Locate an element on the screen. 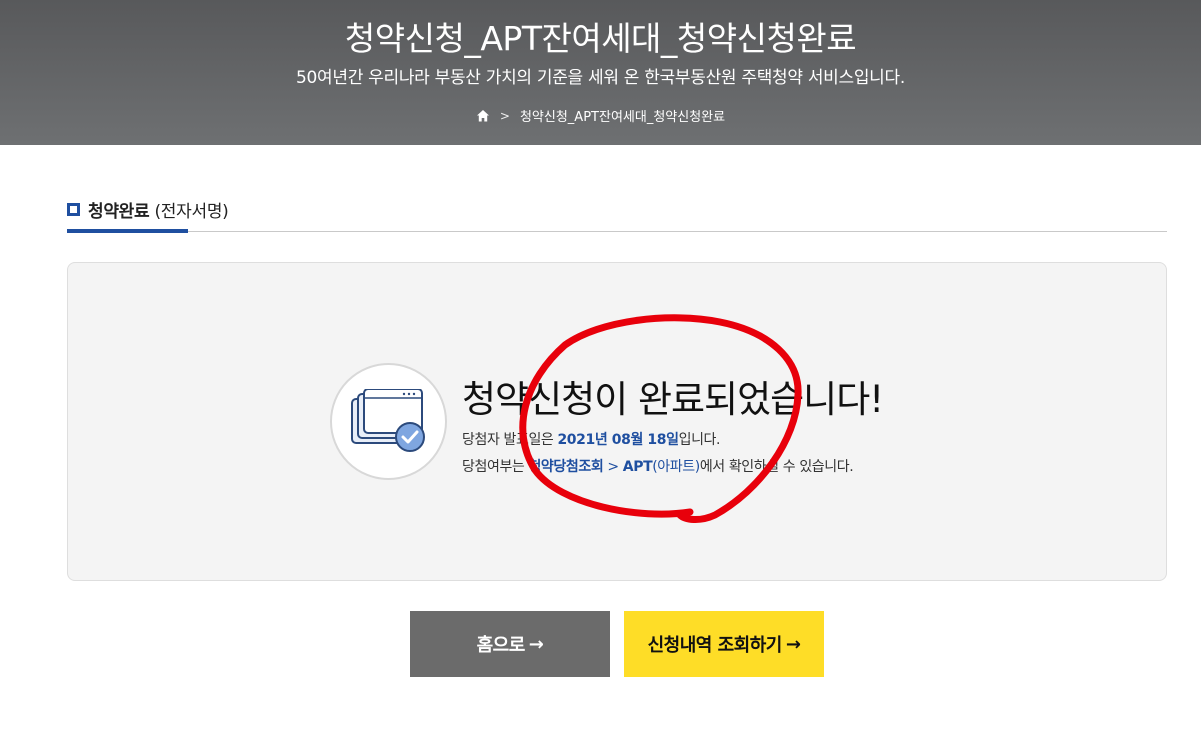 This screenshot has width=1201, height=741. page-title: 청약신청_APT잔여세대_청약신청완료 is located at coordinates (600, 38).